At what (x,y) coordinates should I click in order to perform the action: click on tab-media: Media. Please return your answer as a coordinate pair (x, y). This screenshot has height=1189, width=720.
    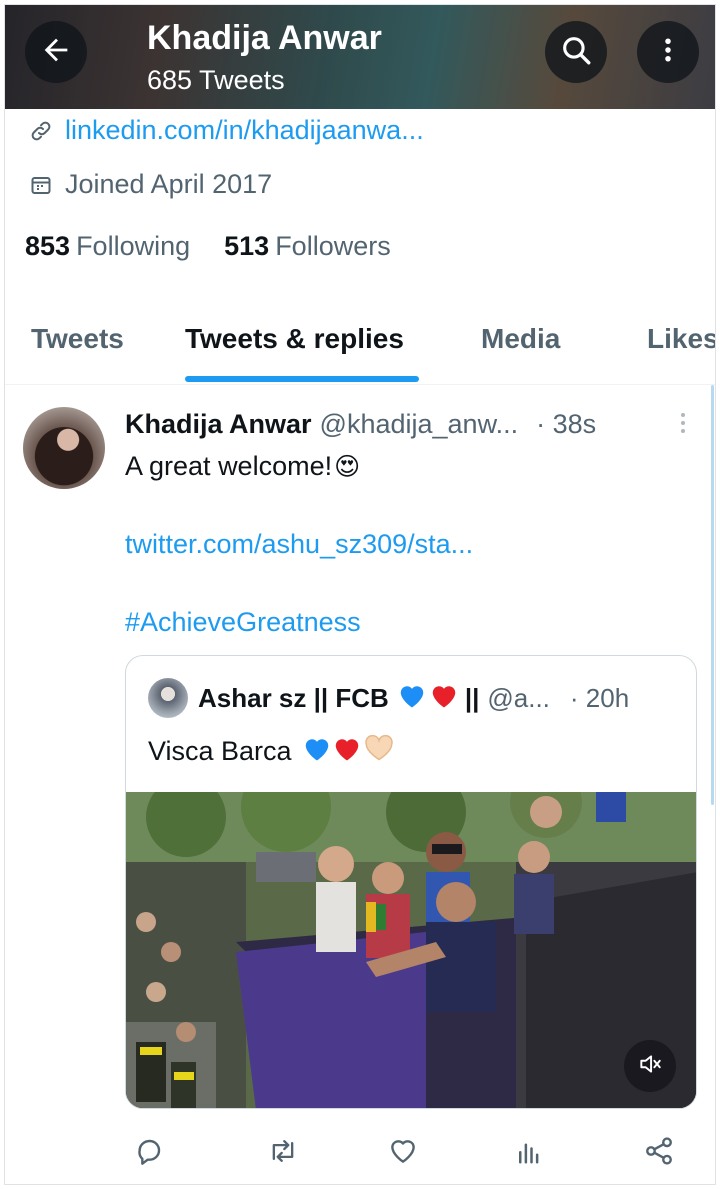
    Looking at the image, I should click on (520, 339).